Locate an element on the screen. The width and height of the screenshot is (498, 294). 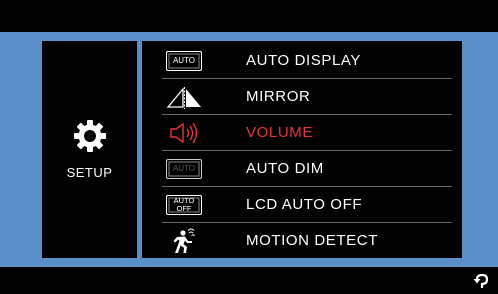
menu-item-lcd-auto-off: AUTO OFF LCD AUTO OFF is located at coordinates (302, 205).